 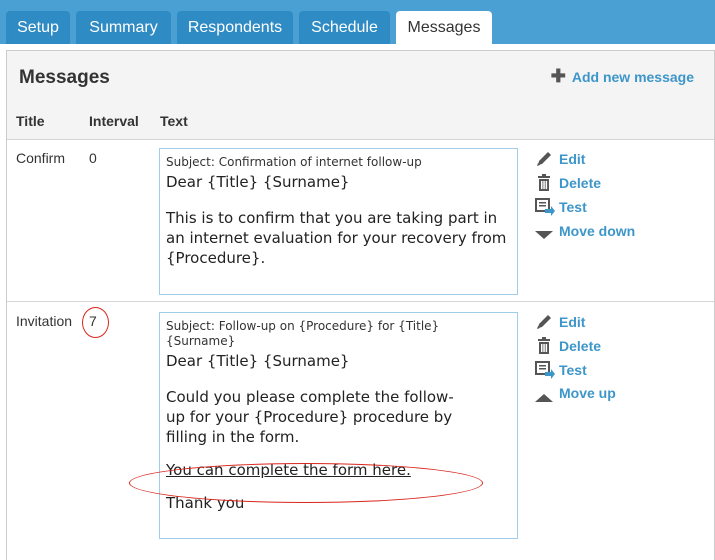 What do you see at coordinates (30, 121) in the screenshot?
I see `column-header-title: Title` at bounding box center [30, 121].